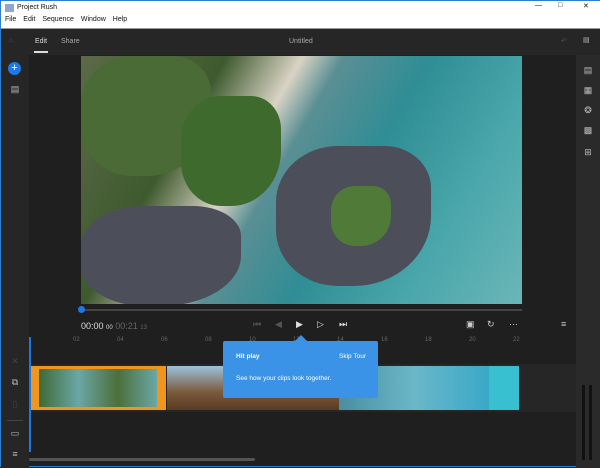  Describe the element at coordinates (588, 70) in the screenshot. I see `titles-icon: ▤` at that location.